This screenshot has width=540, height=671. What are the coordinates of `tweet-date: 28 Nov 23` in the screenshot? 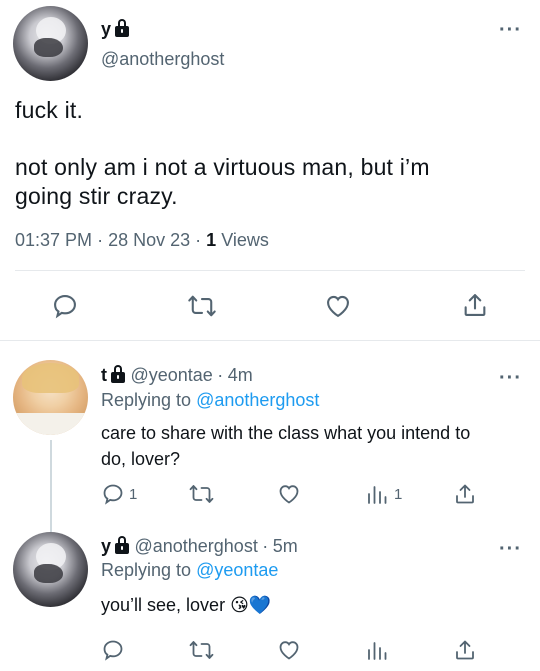 It's located at (149, 240).